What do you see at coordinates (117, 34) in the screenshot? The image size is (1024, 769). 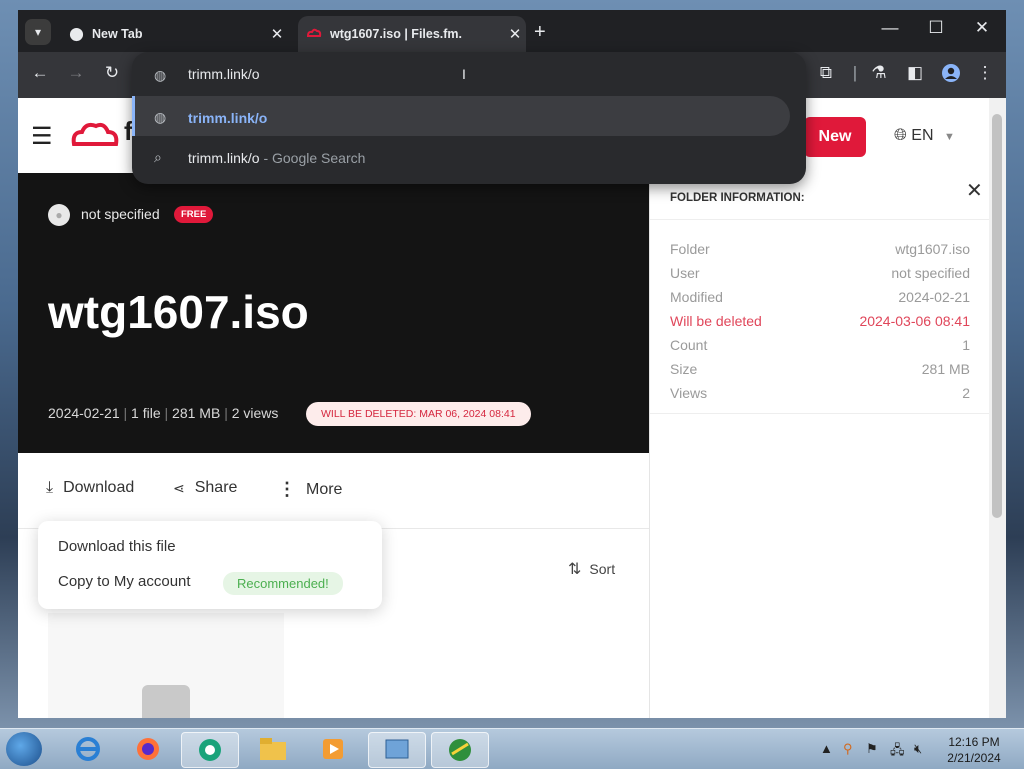 I see `tab-title: New Tab` at bounding box center [117, 34].